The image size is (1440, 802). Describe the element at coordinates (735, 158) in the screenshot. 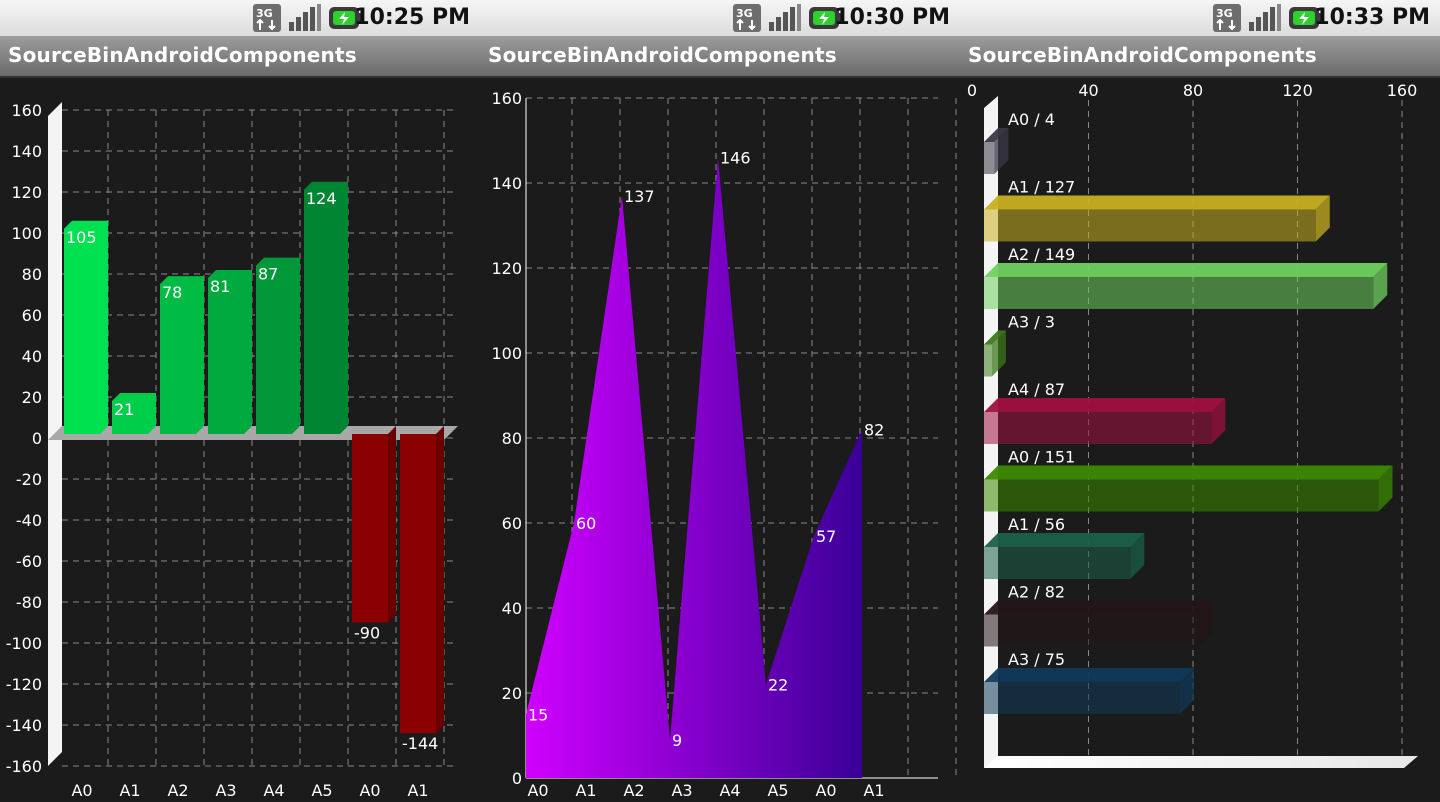

I see `point-value-label: 146` at that location.